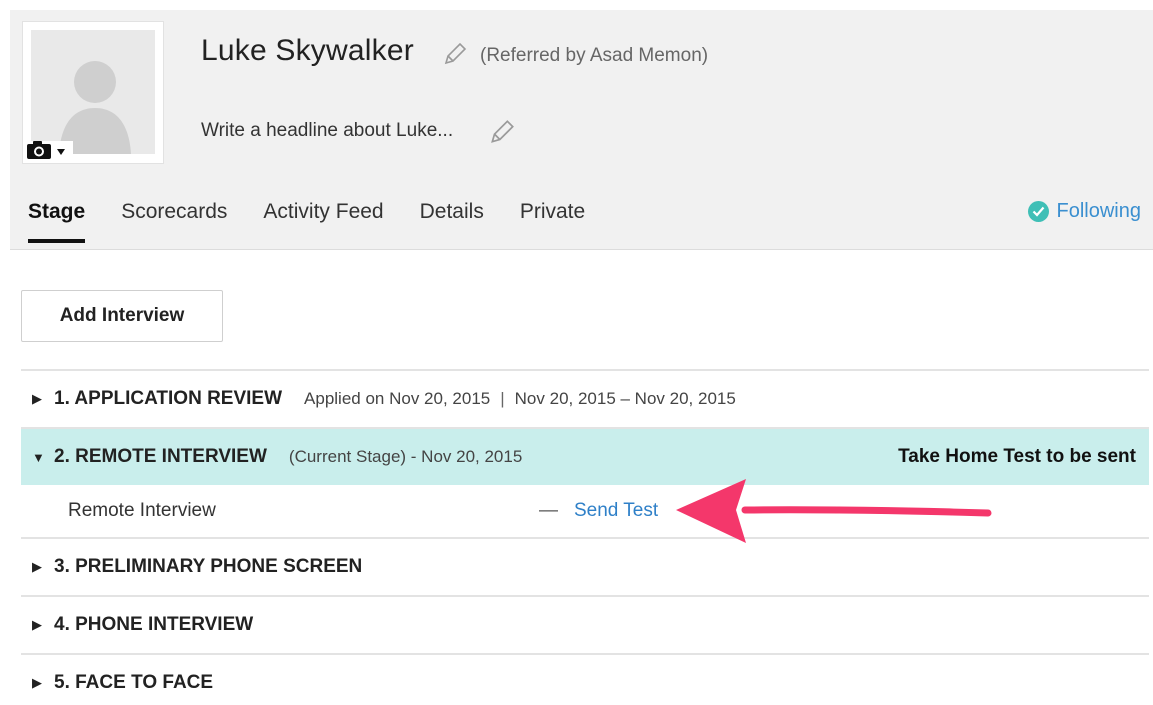 The height and width of the screenshot is (705, 1153). What do you see at coordinates (502, 134) in the screenshot?
I see `edit-headline-pencil-icon` at bounding box center [502, 134].